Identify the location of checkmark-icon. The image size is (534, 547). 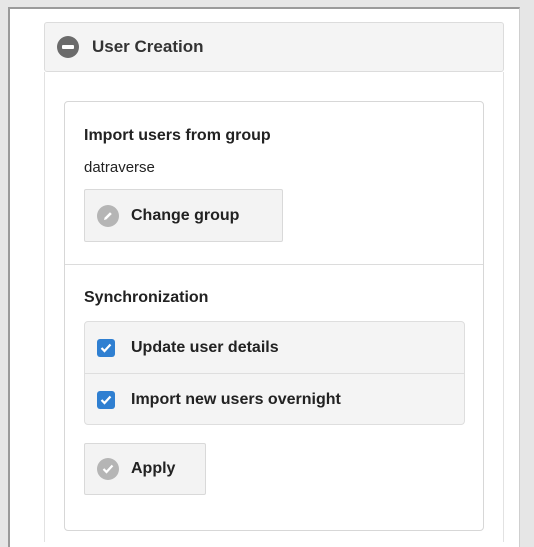
(108, 469).